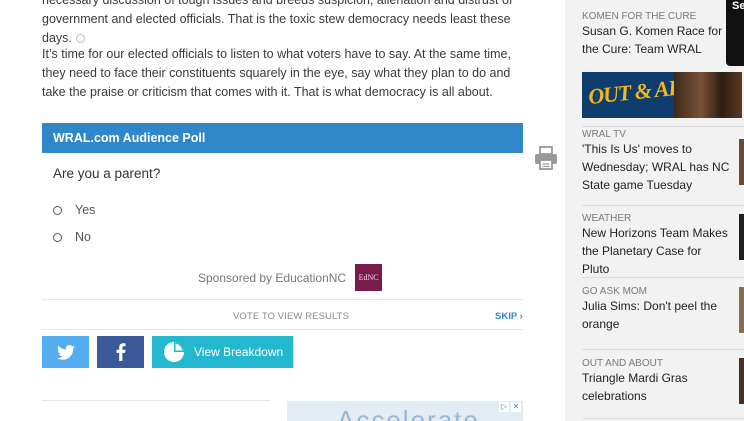 The width and height of the screenshot is (744, 421). What do you see at coordinates (738, 6) in the screenshot?
I see `top-ad-text: Se` at bounding box center [738, 6].